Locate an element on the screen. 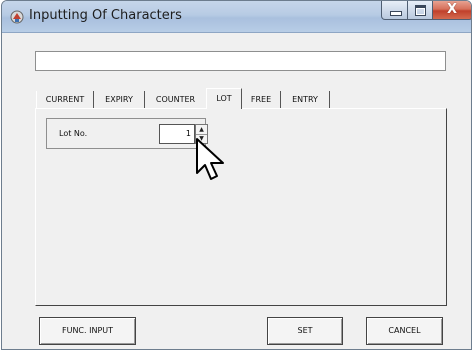 The image size is (474, 352). close-button: X is located at coordinates (451, 10).